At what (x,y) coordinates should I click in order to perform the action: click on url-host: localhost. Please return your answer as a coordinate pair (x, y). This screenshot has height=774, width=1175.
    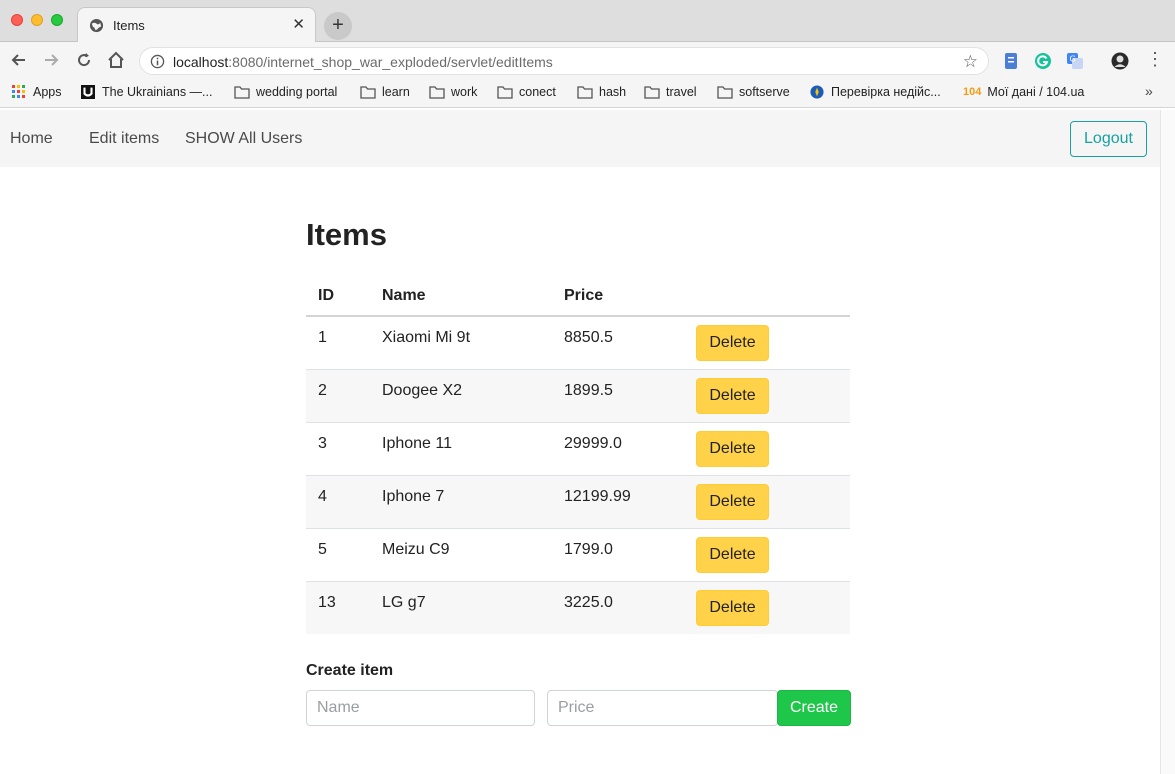
    Looking at the image, I should click on (201, 62).